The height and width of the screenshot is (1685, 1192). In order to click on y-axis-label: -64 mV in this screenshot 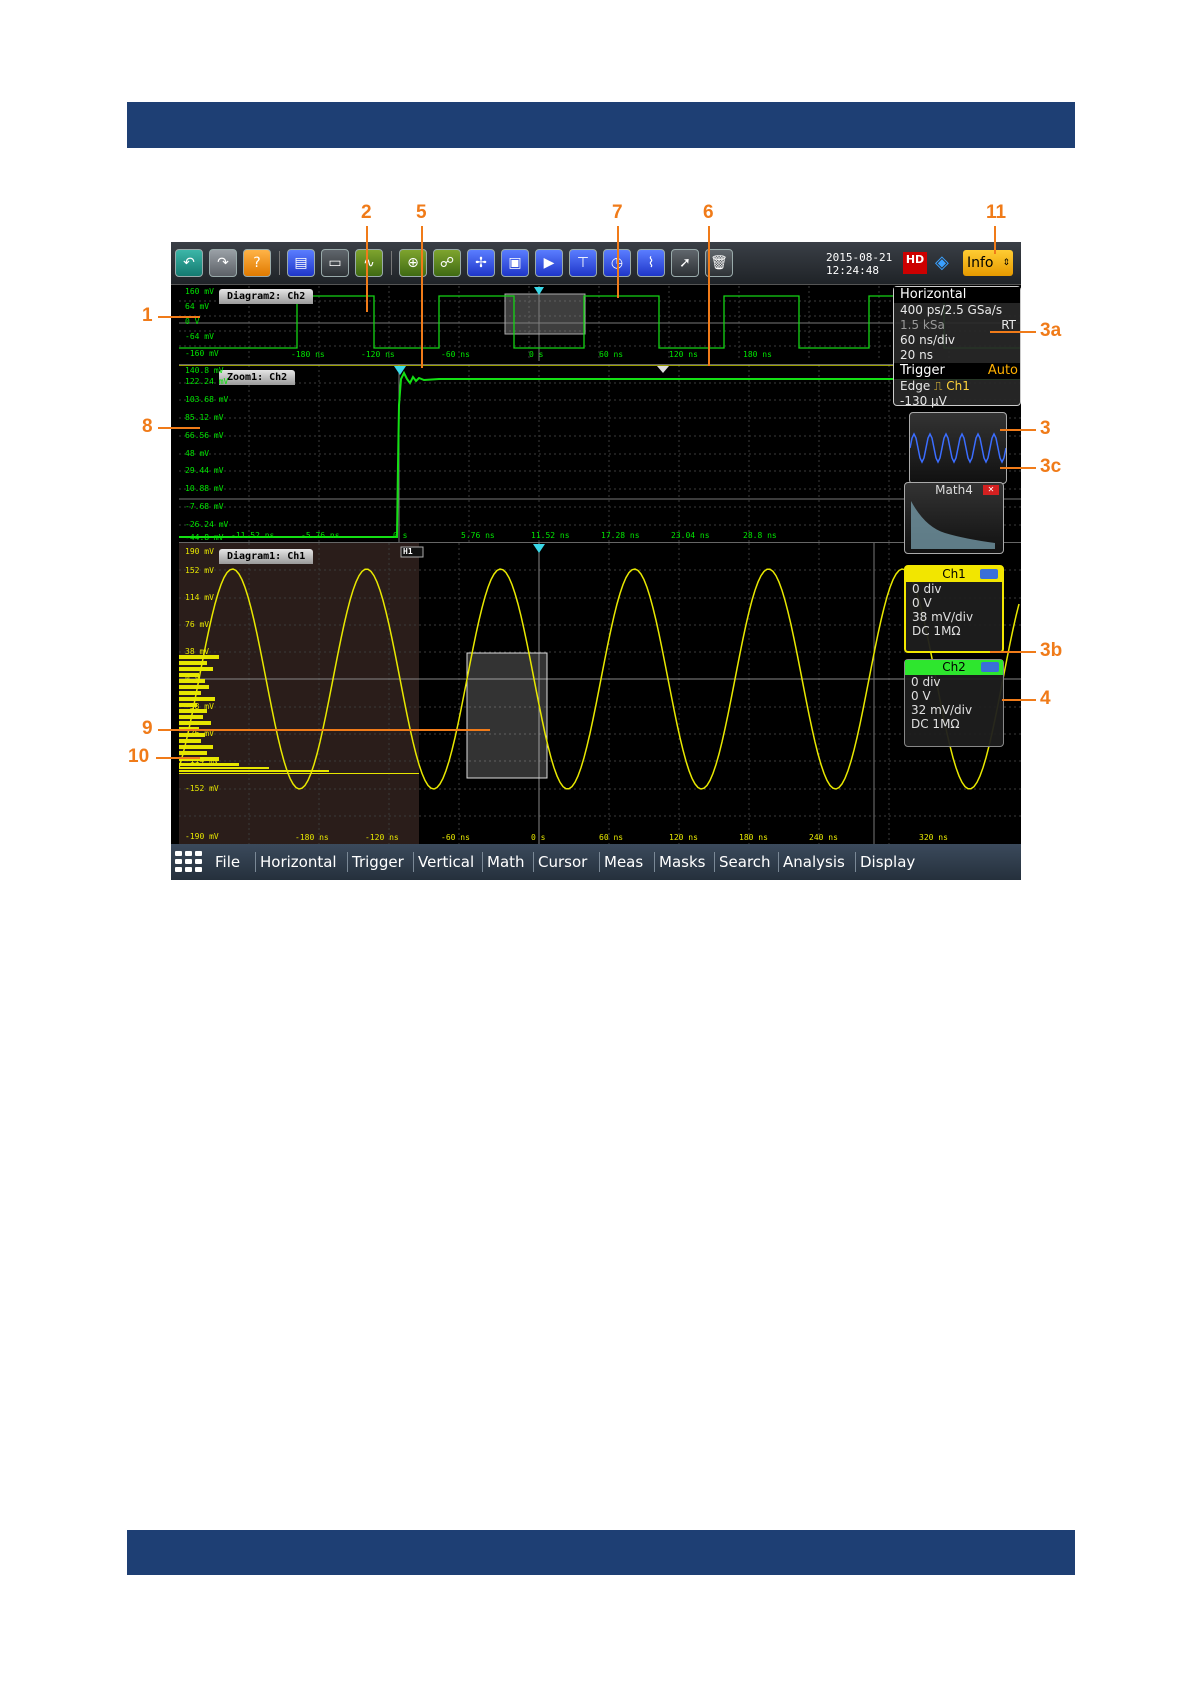, I will do `click(199, 336)`.